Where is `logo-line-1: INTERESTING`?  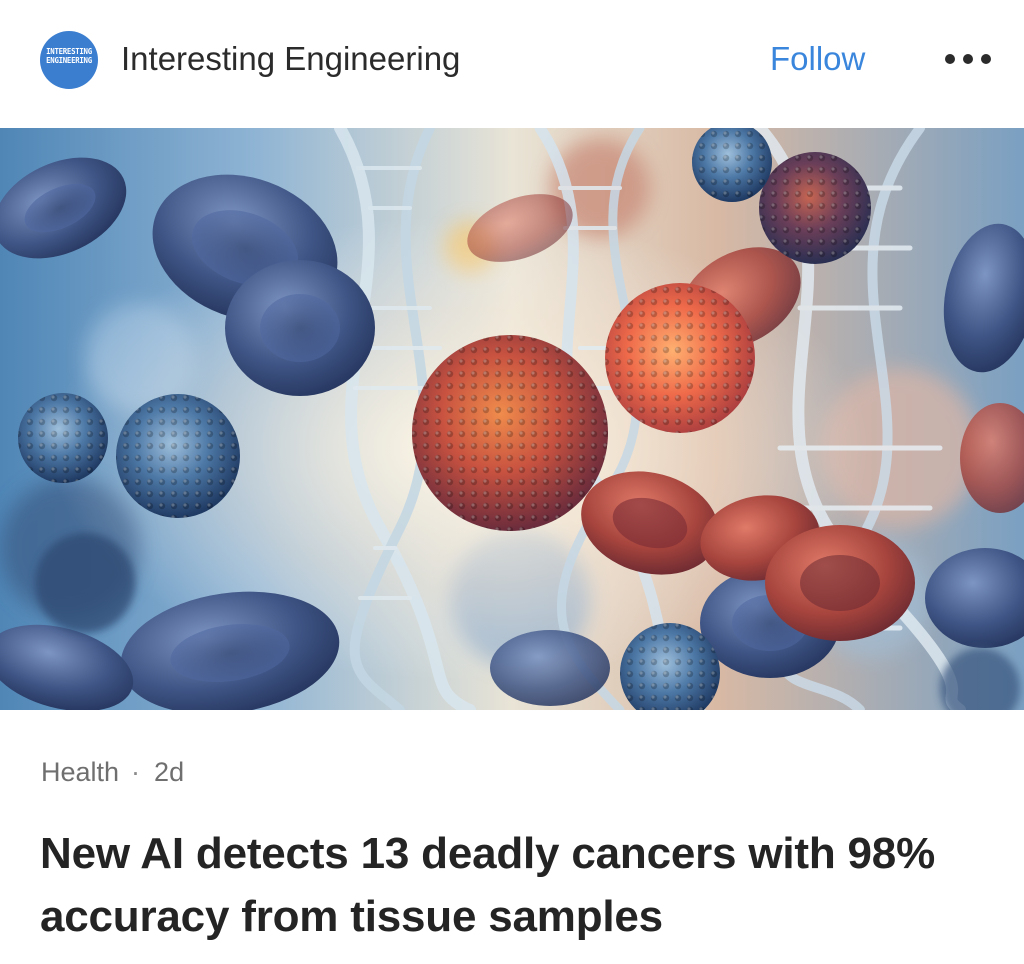 logo-line-1: INTERESTING is located at coordinates (69, 51).